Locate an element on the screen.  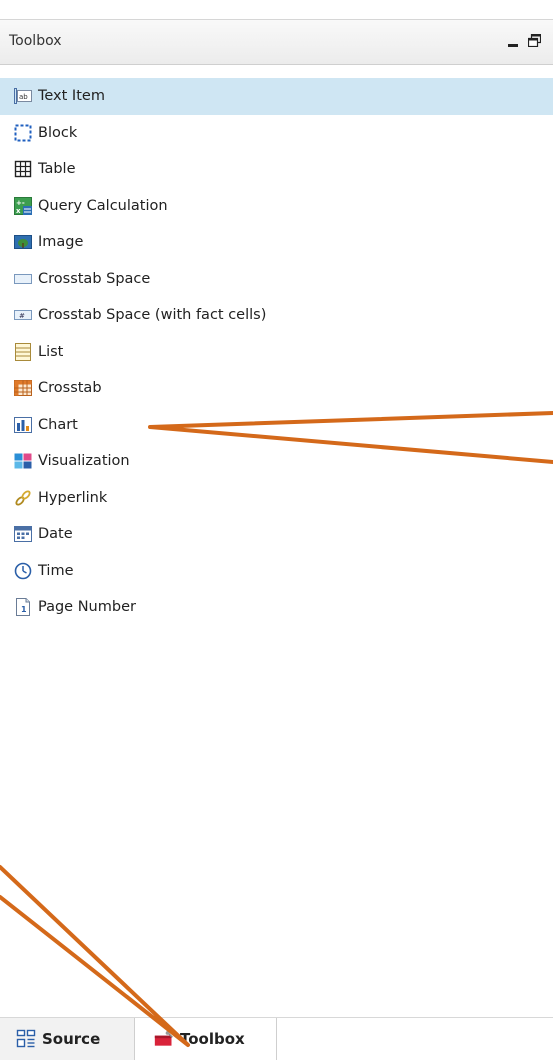
toolbox-item-label: Query Calculation is located at coordinates (103, 205).